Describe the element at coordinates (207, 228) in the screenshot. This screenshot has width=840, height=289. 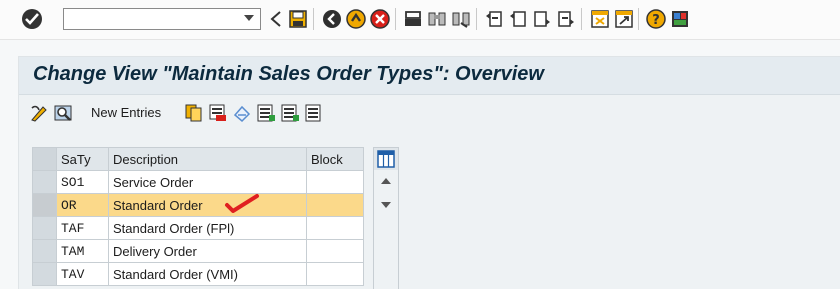
I see `order-type-description: Standard Order (FPl)` at that location.